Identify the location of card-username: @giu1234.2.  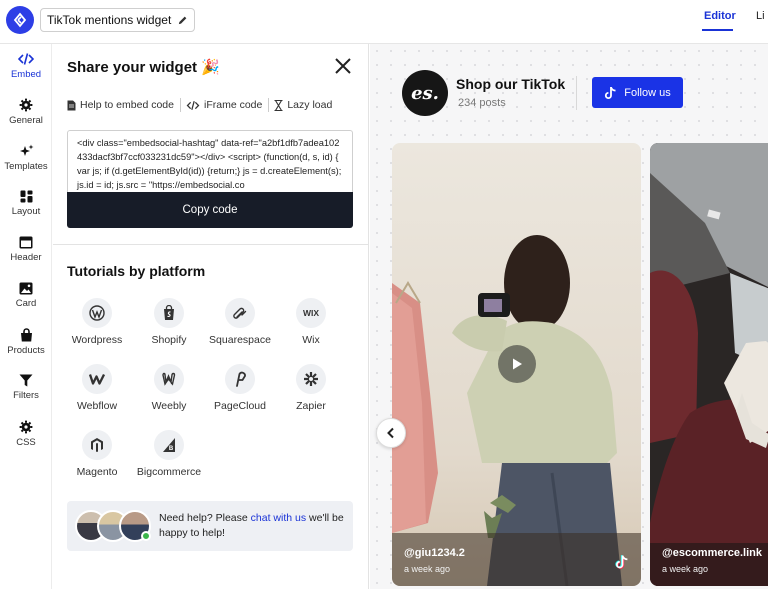
(434, 553).